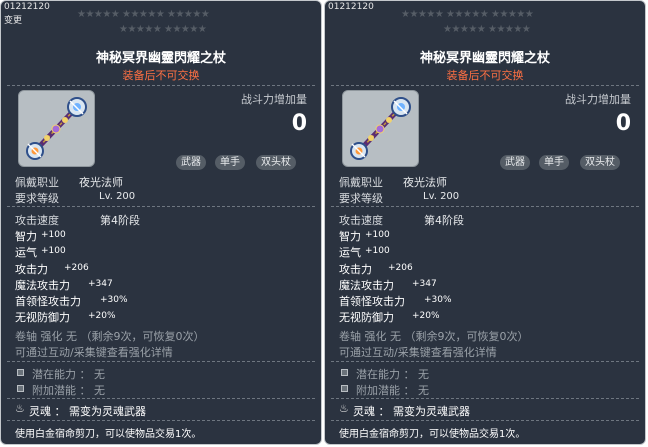  What do you see at coordinates (13, 21) in the screenshot?
I see `change-label: 变更` at bounding box center [13, 21].